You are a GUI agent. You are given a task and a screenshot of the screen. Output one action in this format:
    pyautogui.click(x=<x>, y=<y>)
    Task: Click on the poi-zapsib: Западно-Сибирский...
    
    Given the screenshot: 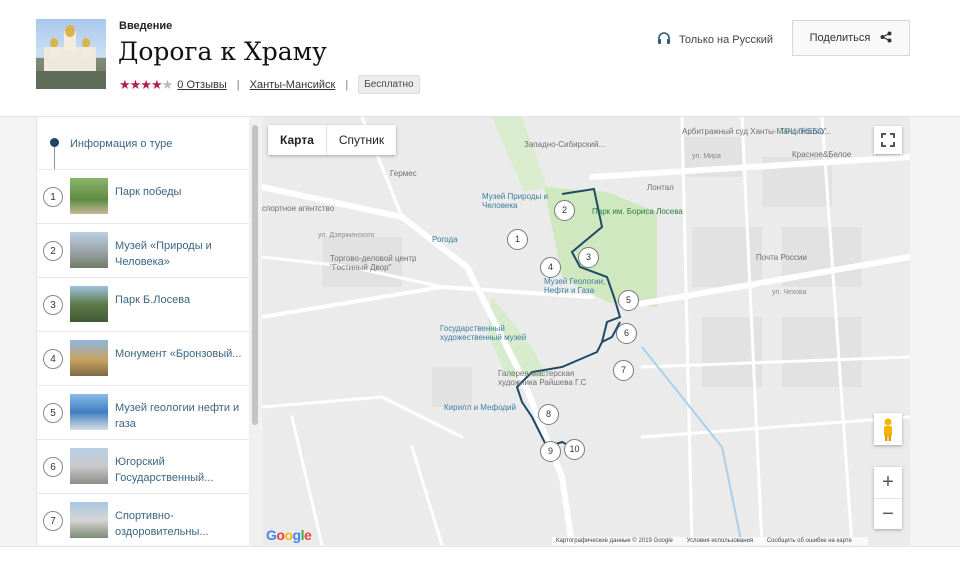 What is the action you would take?
    pyautogui.click(x=564, y=144)
    